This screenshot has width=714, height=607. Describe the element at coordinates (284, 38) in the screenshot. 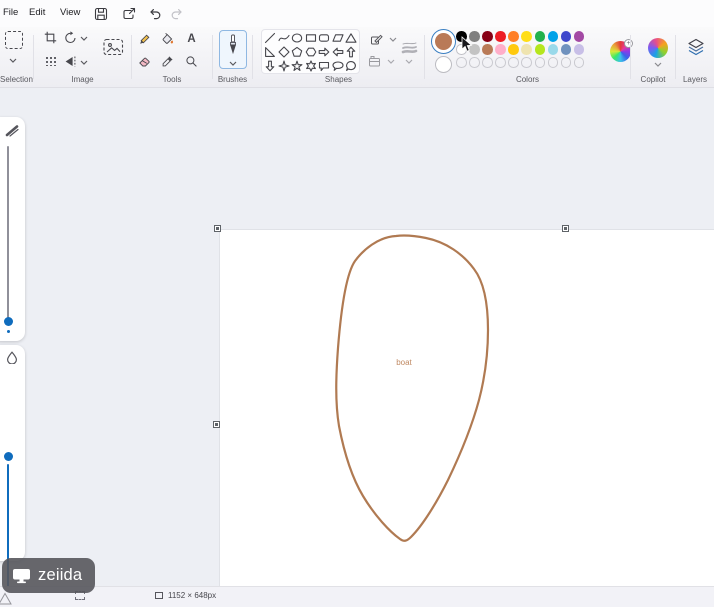

I see `curve-shape-icon` at that location.